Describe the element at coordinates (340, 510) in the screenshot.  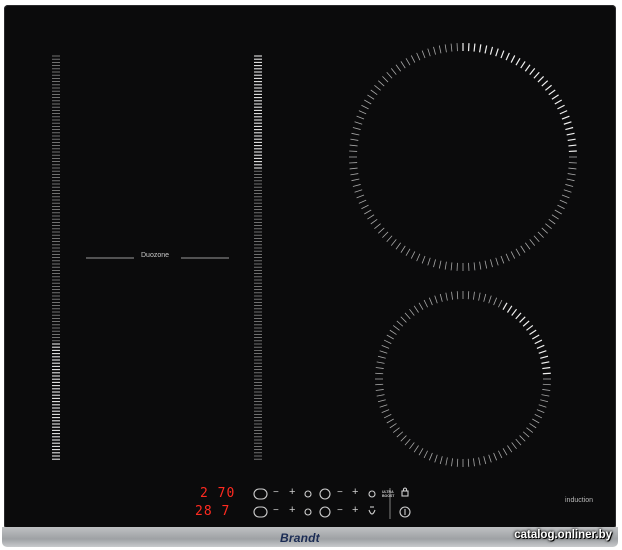
I see `minus-button-bottom-right: −` at that location.